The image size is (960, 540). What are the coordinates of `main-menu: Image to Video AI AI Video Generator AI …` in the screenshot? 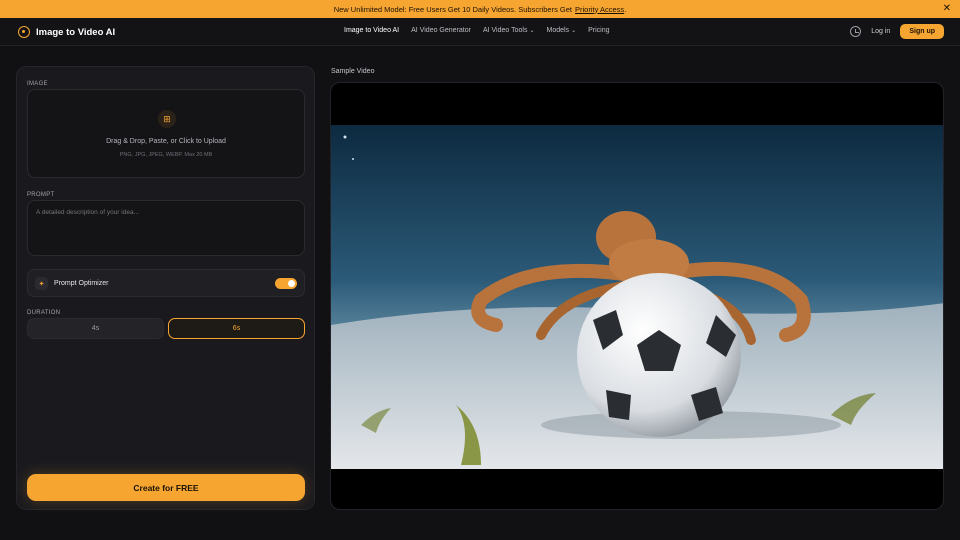 It's located at (477, 30).